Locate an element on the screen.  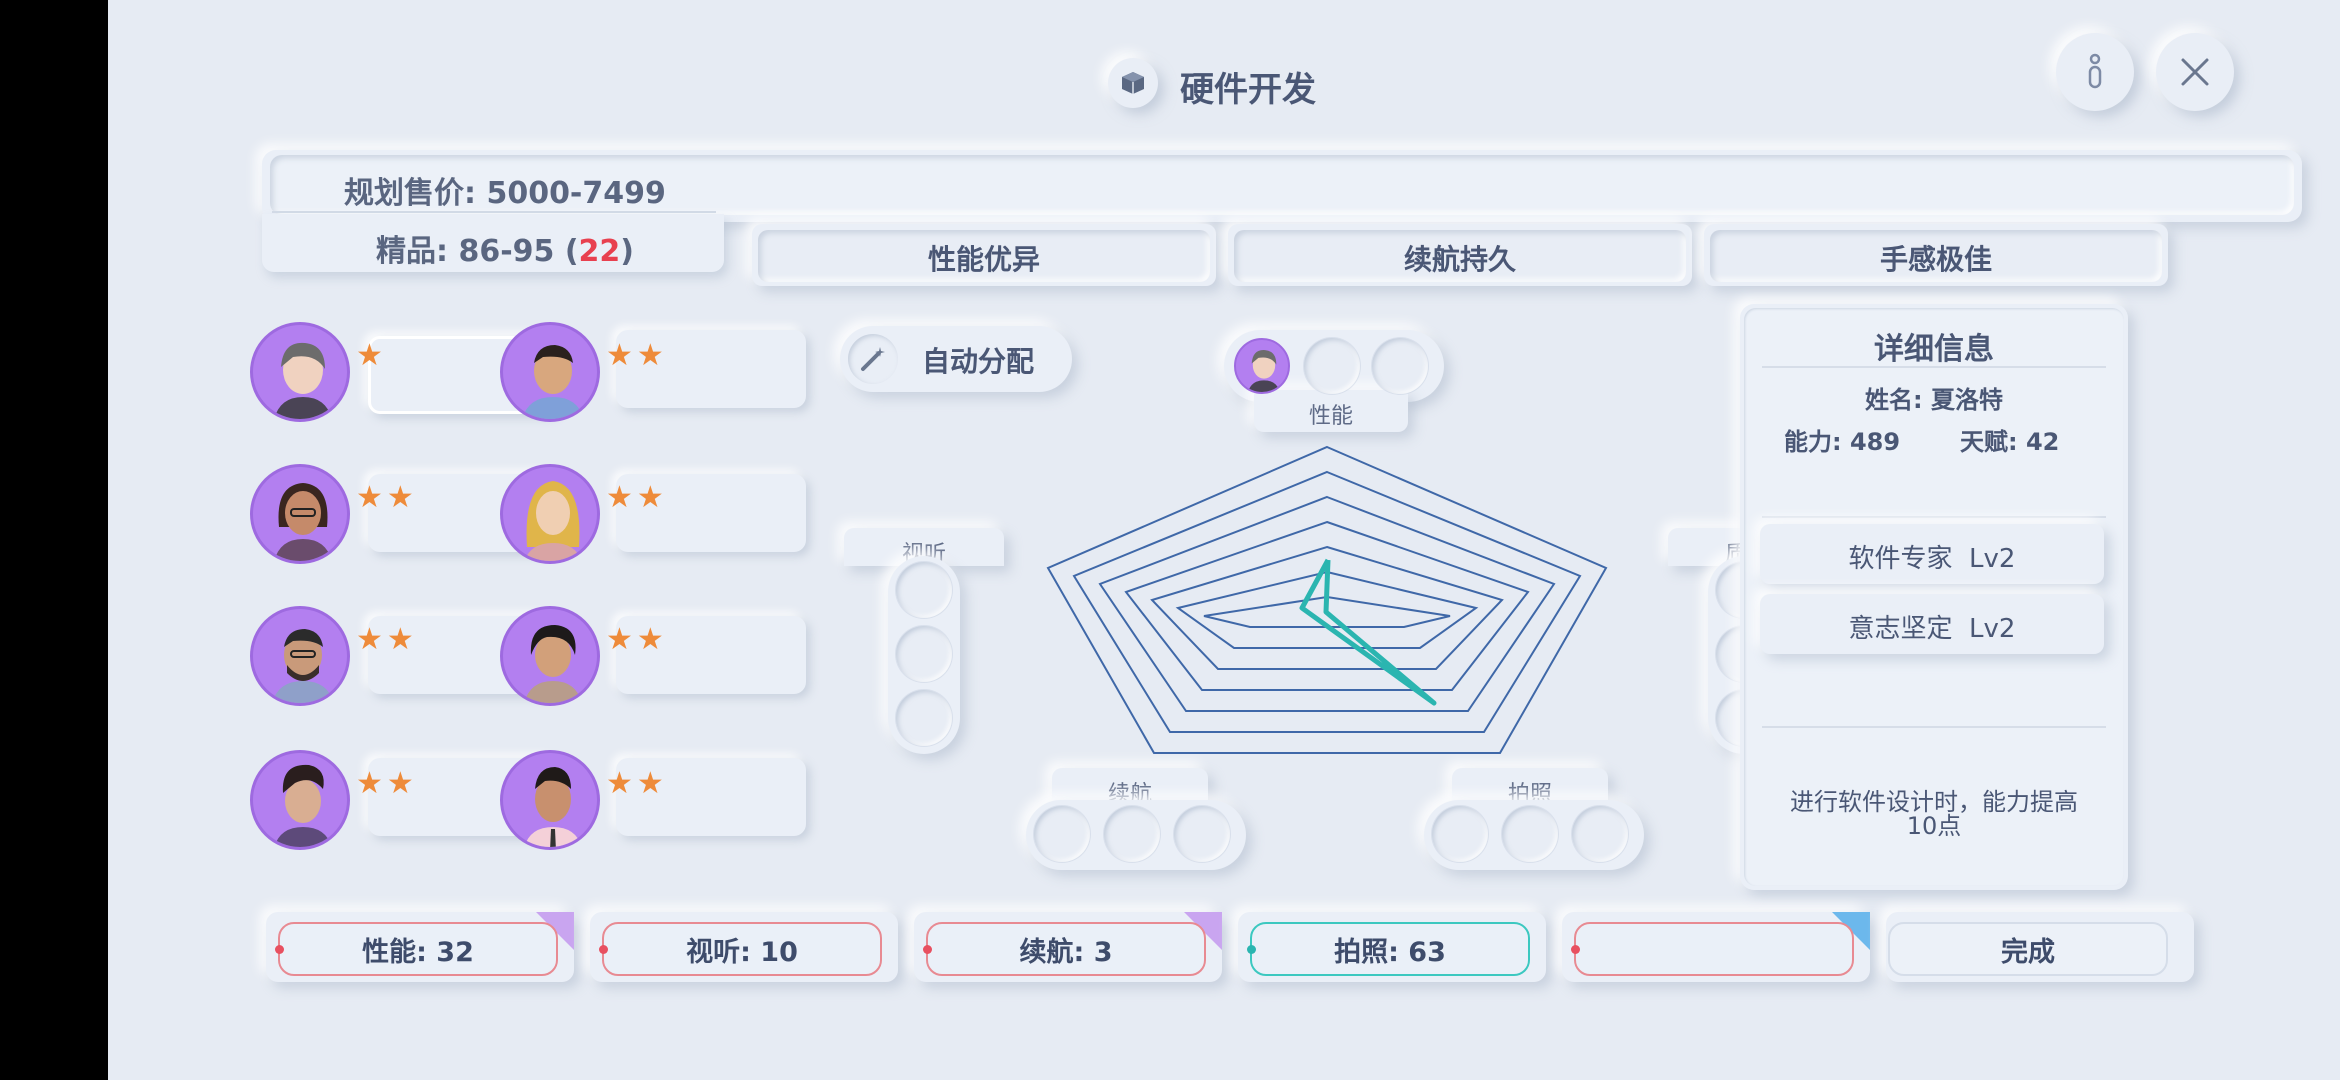
employee-stars-8: ★★ is located at coordinates (637, 783).